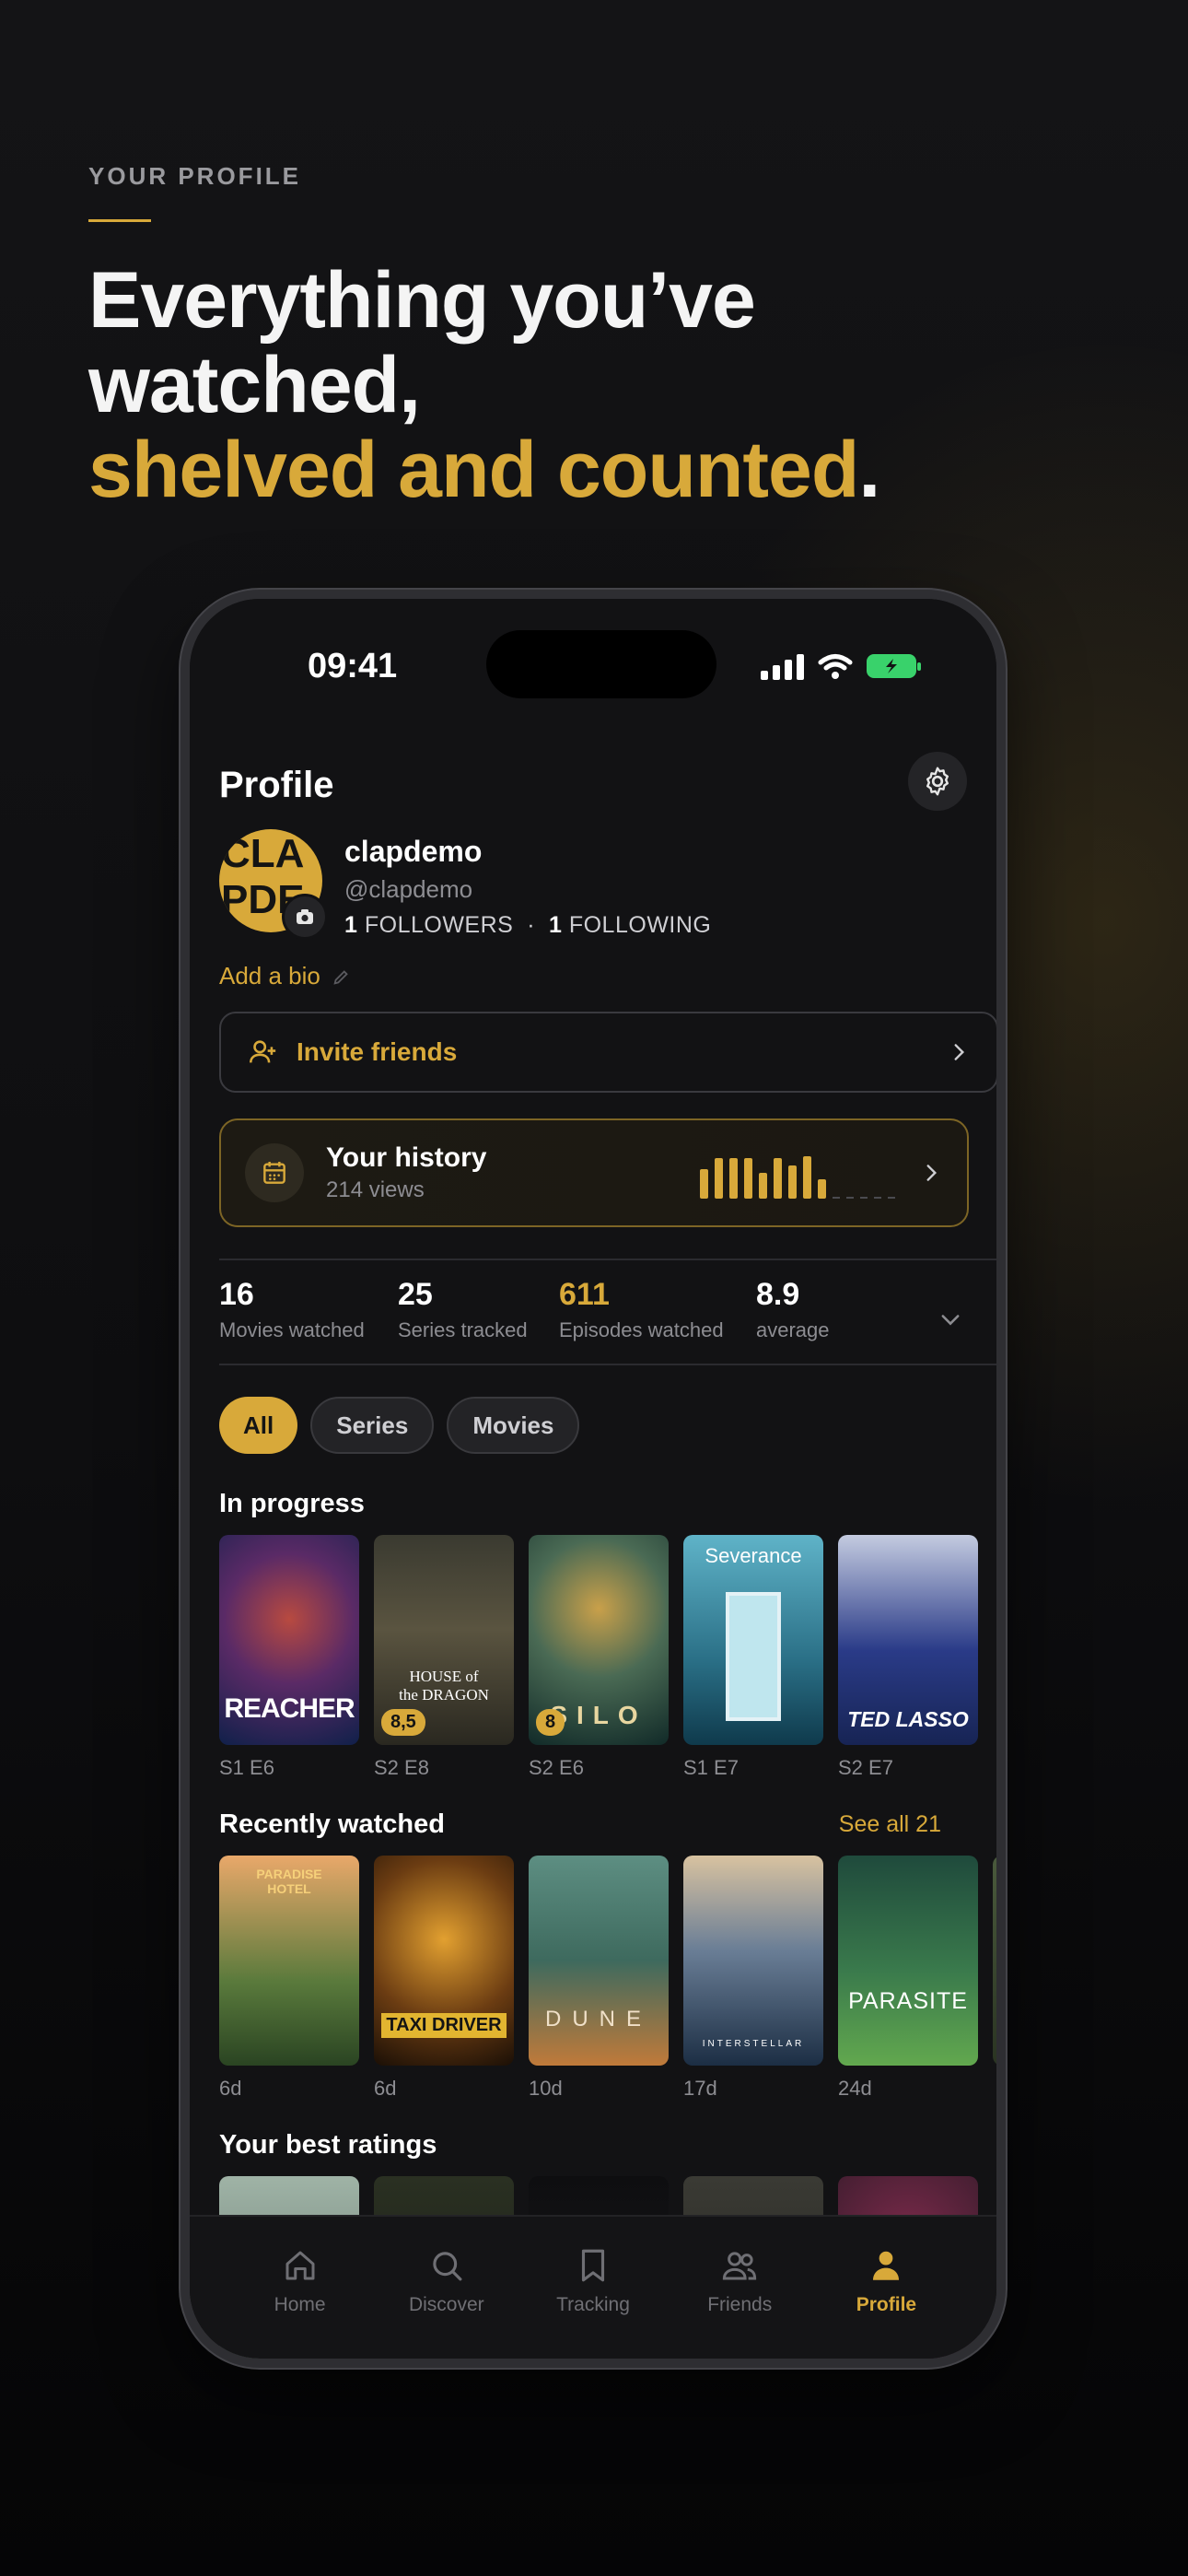 The image size is (1188, 2576). What do you see at coordinates (782, 666) in the screenshot?
I see `signal-icon` at bounding box center [782, 666].